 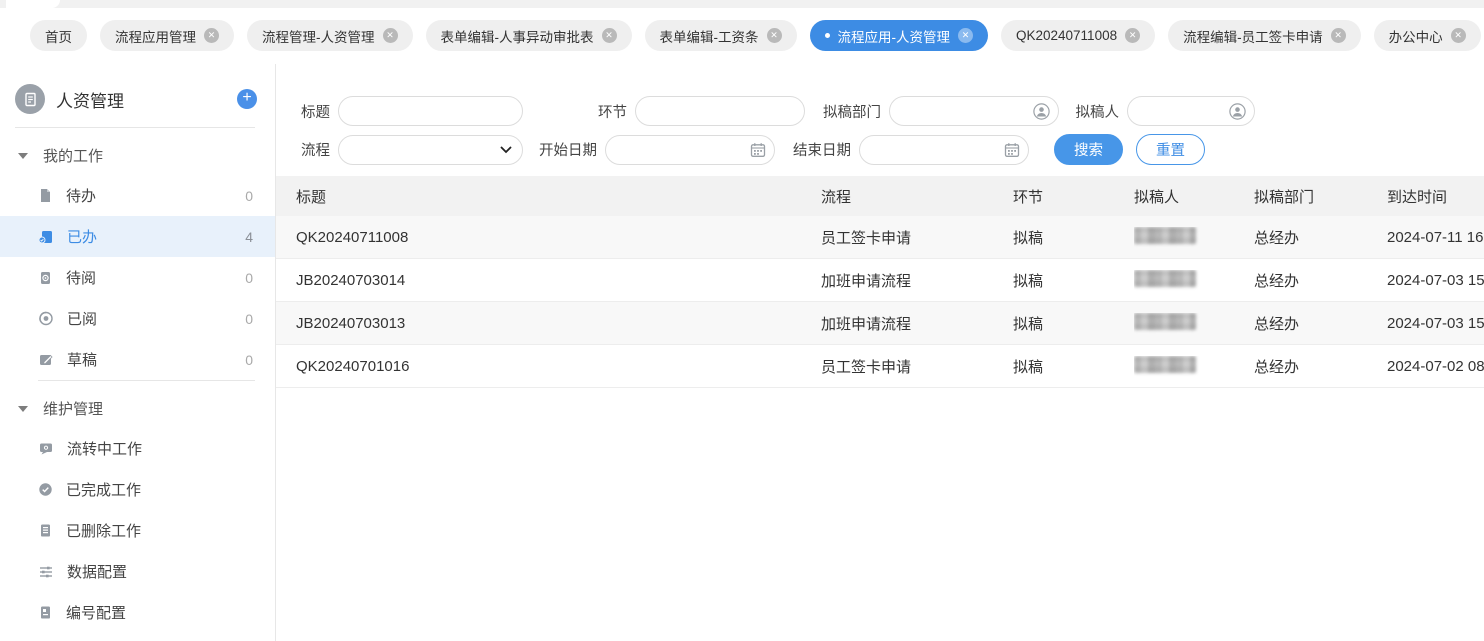 What do you see at coordinates (137, 195) in the screenshot?
I see `sidebar-item-todo: 待办 0` at bounding box center [137, 195].